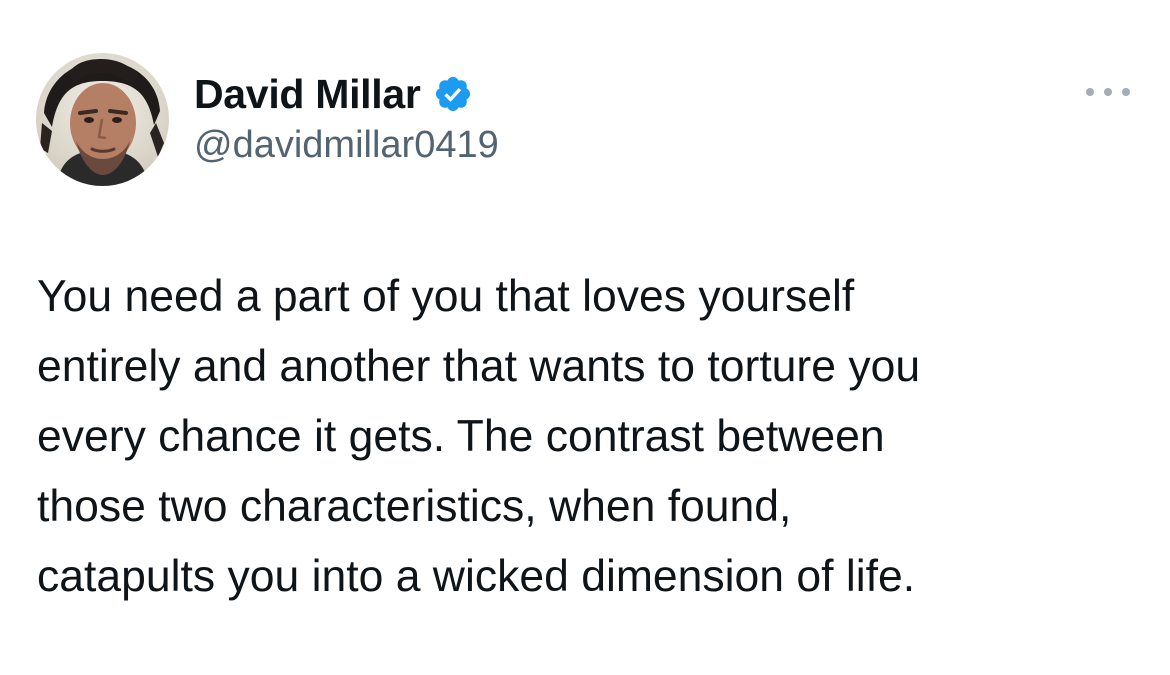 The width and height of the screenshot is (1170, 675). I want to click on tweet-text-line: those two characteristics, when found,, so click(414, 506).